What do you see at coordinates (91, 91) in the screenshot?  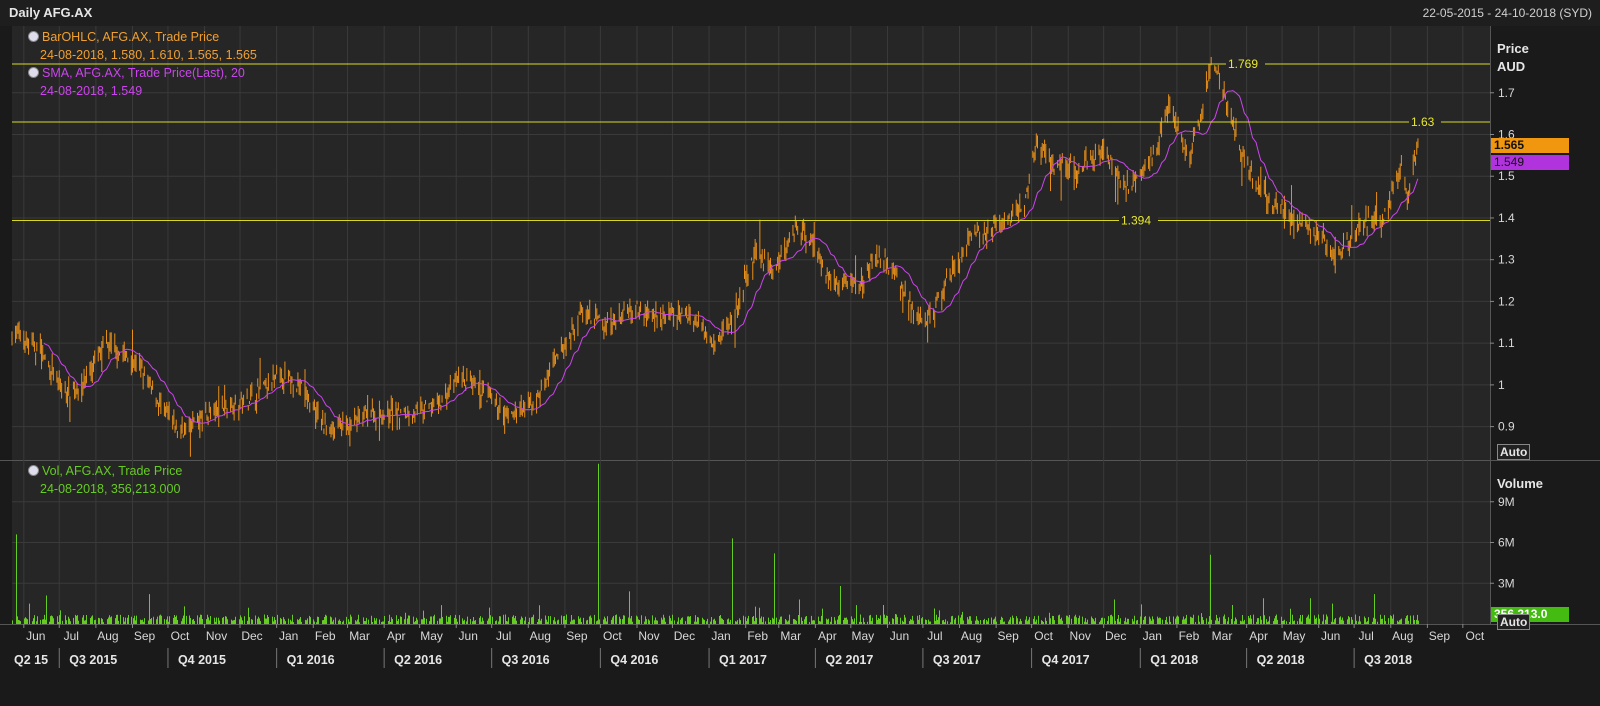 I see `sma-legend-values: 24-08-2018, 1.549` at bounding box center [91, 91].